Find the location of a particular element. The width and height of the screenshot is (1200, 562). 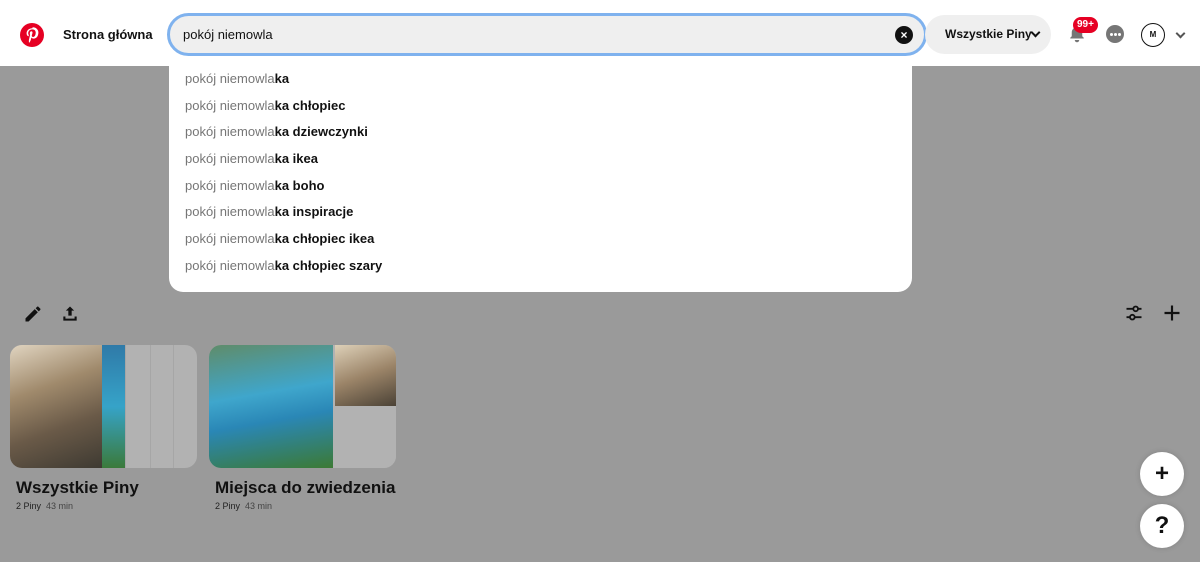

help-button: ? is located at coordinates (1162, 526).